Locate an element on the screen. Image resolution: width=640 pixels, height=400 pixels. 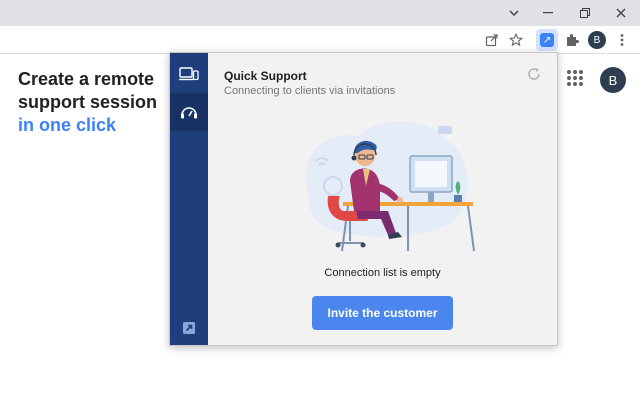
profile-button: B is located at coordinates (597, 40).